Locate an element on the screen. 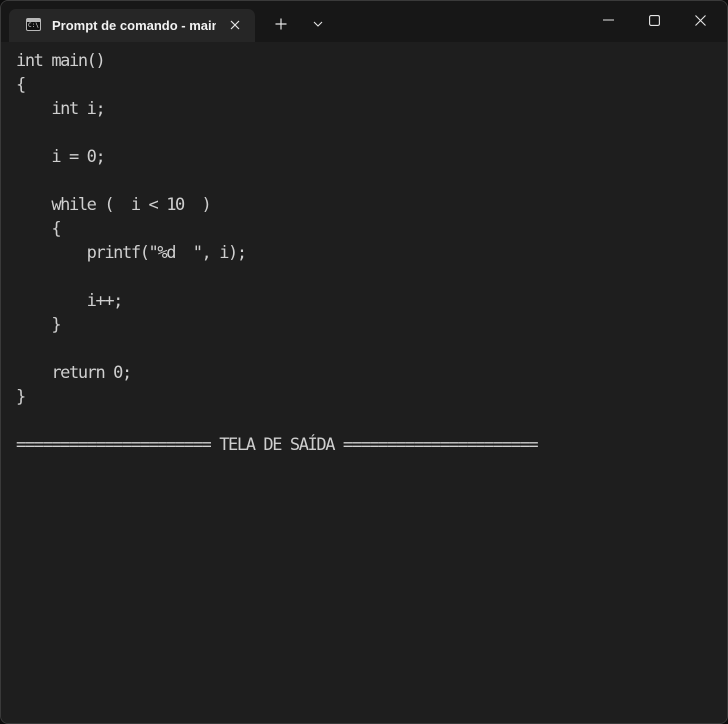  maximize-button is located at coordinates (654, 20).